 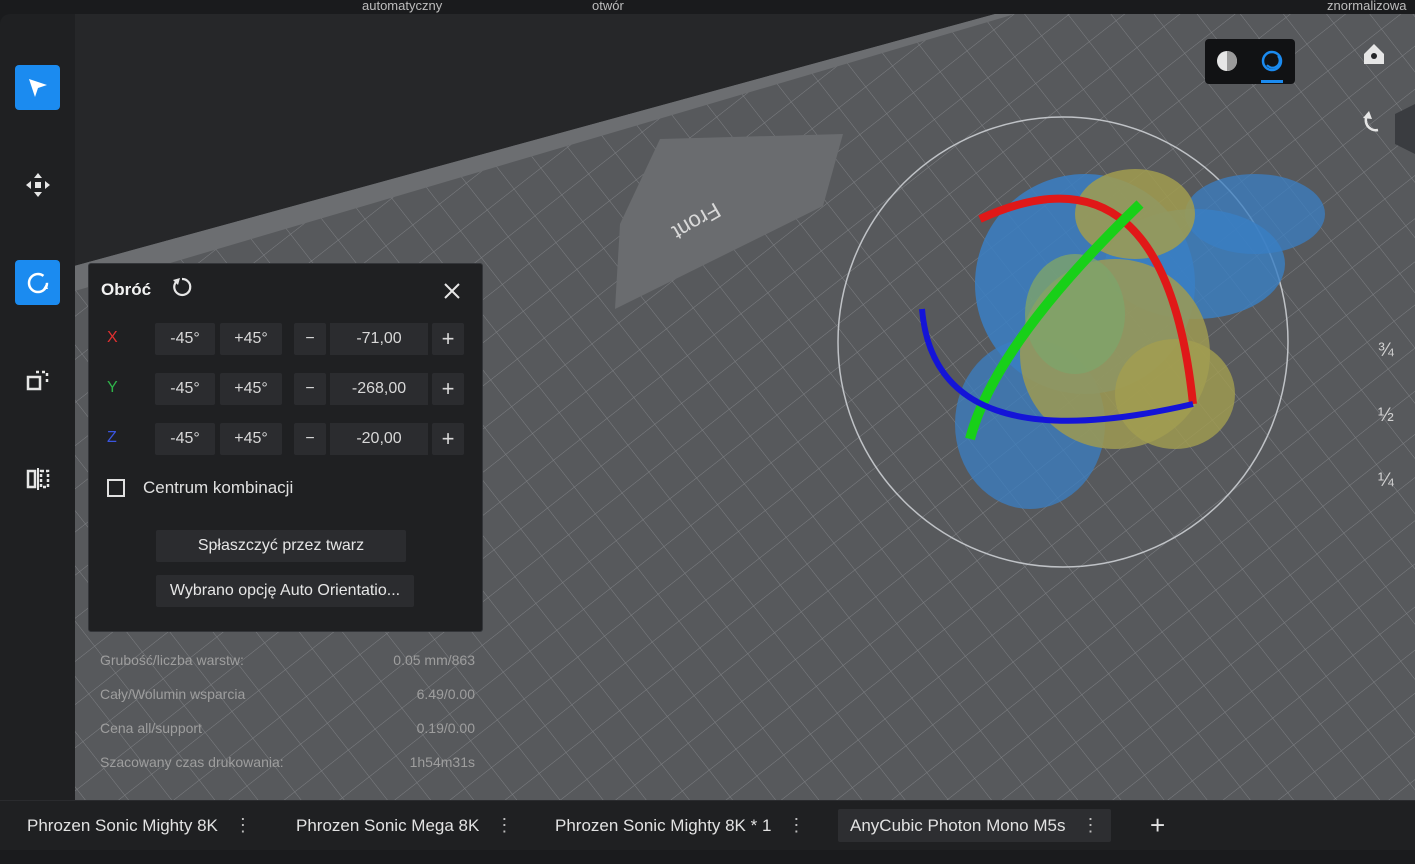 What do you see at coordinates (37, 407) in the screenshot?
I see `left-toolbar` at bounding box center [37, 407].